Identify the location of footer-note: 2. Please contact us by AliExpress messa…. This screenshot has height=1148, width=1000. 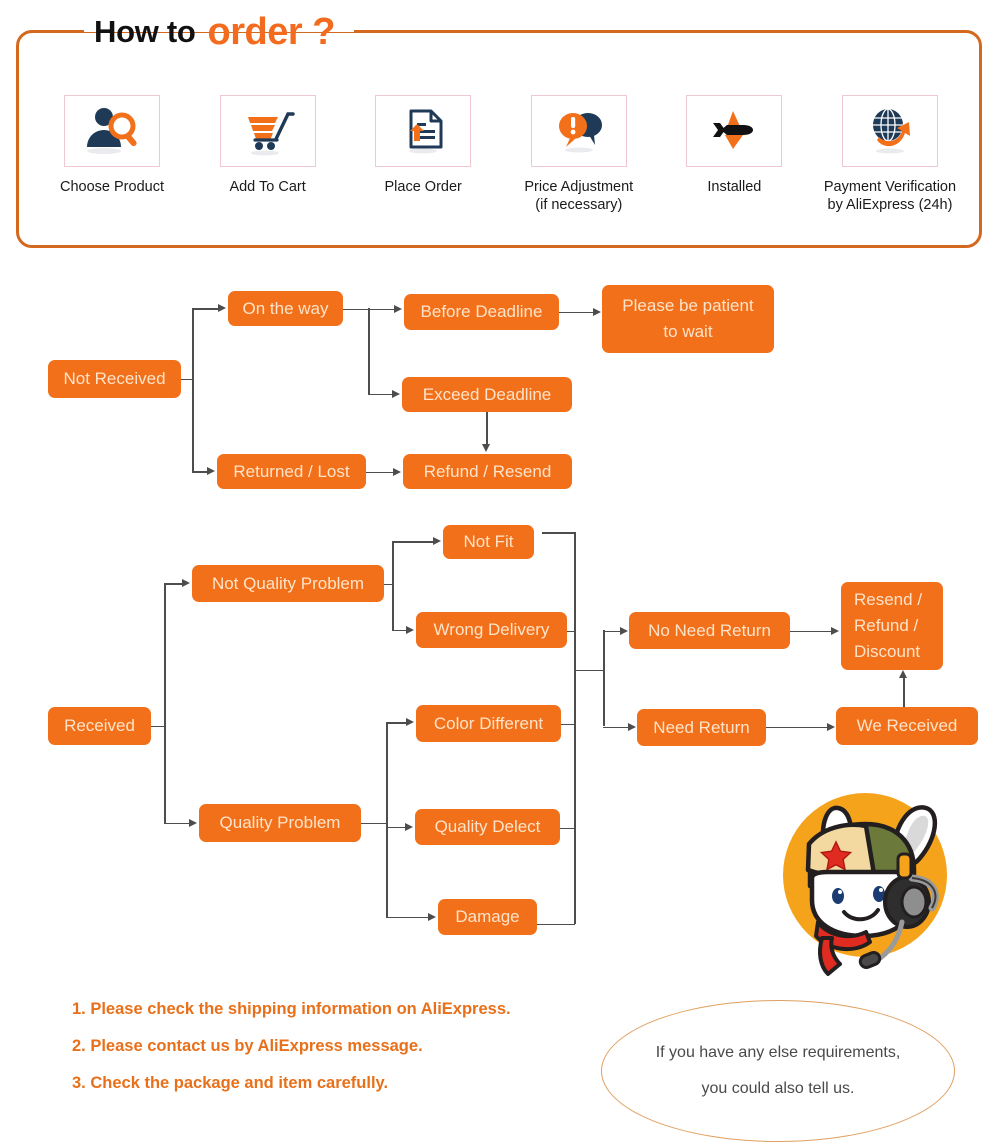
(247, 1046).